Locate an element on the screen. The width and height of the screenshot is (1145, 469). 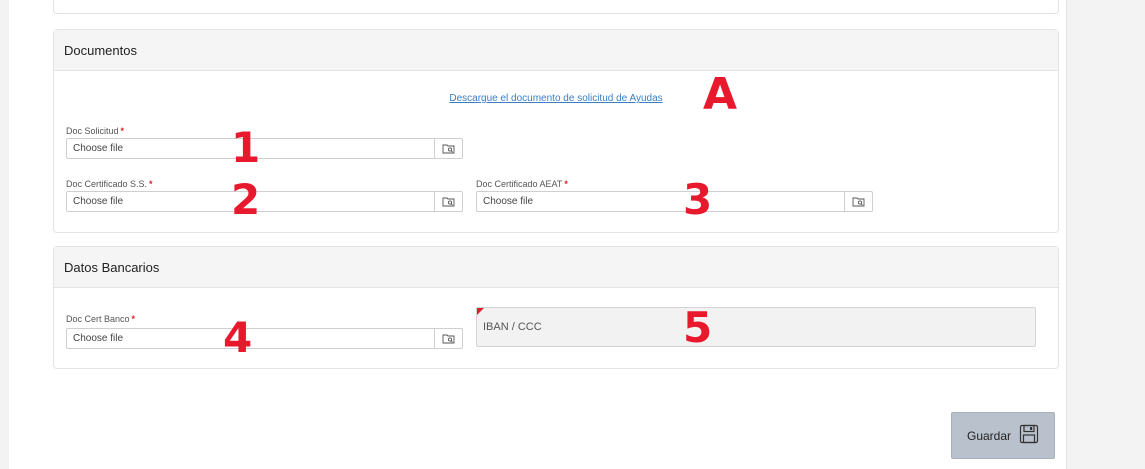
cert-banco-label: Doc Cert Banco * is located at coordinates (101, 319).